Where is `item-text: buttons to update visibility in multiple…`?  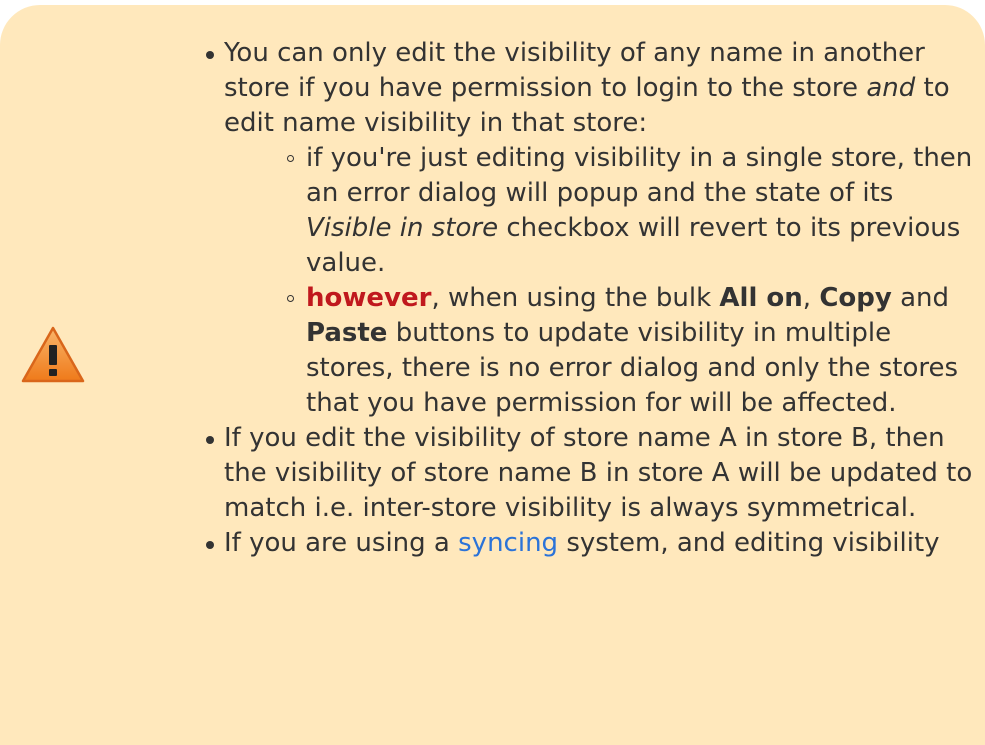
item-text: buttons to update visibility in multiple… is located at coordinates (632, 368).